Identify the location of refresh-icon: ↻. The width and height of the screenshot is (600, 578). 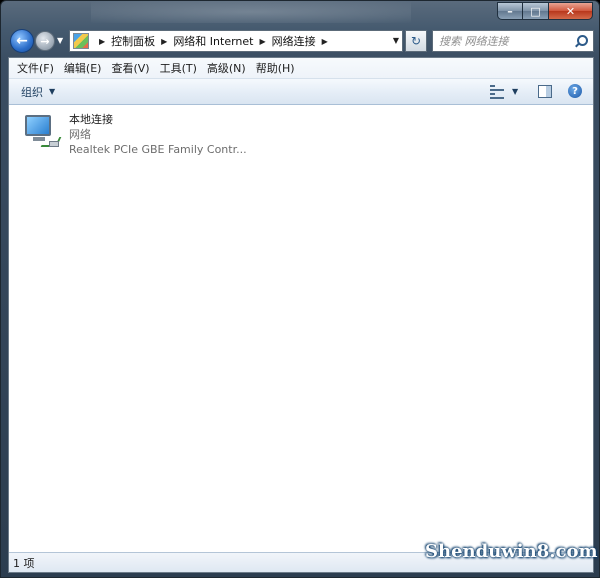
(416, 41).